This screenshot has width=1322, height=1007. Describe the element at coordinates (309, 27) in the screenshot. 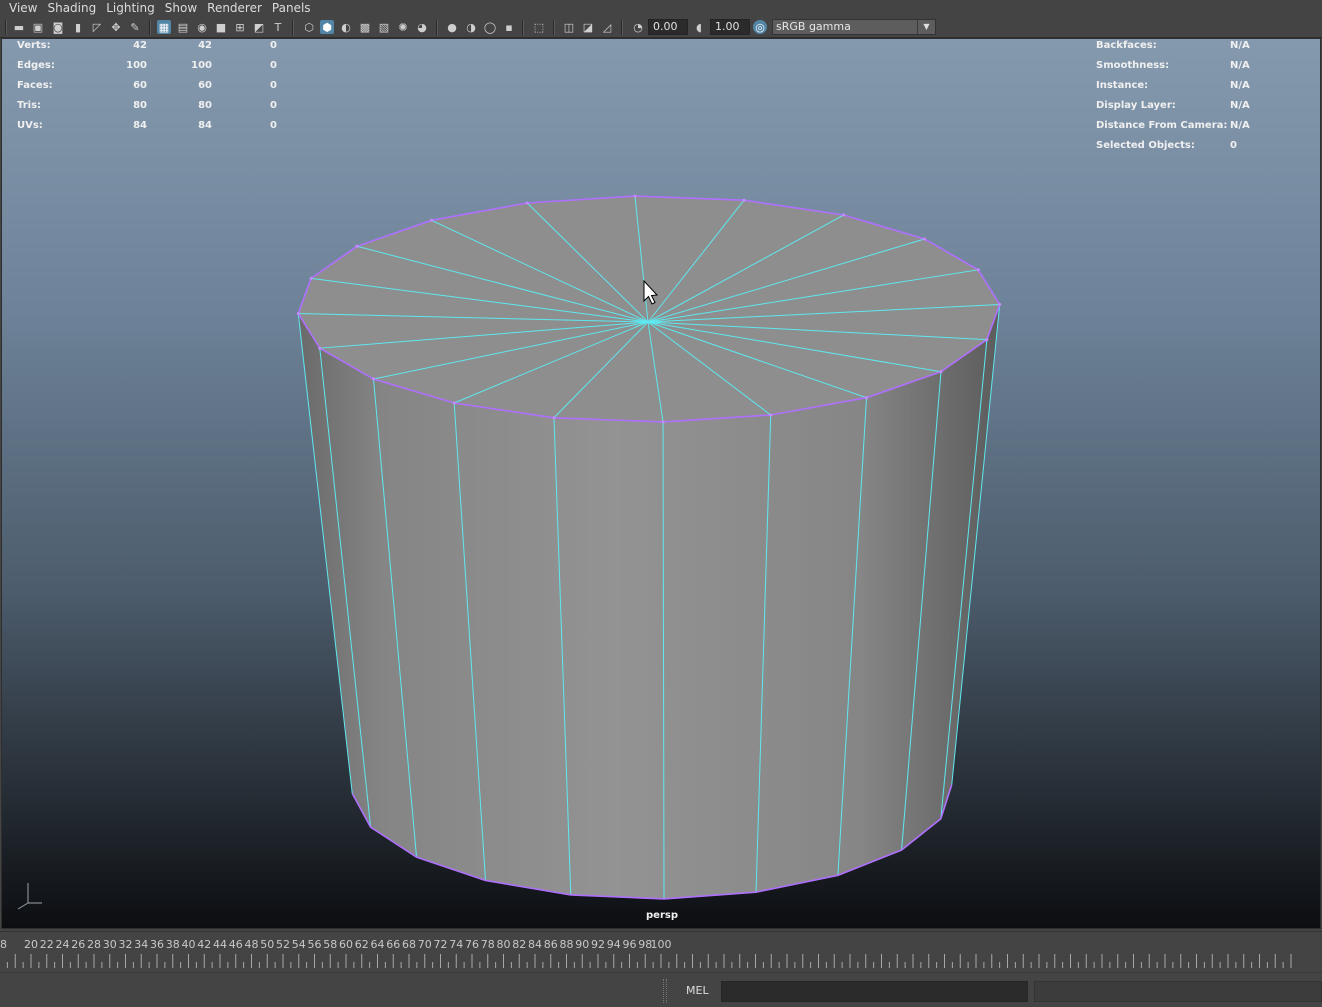

I see `wireframe-icon: ⬡` at that location.